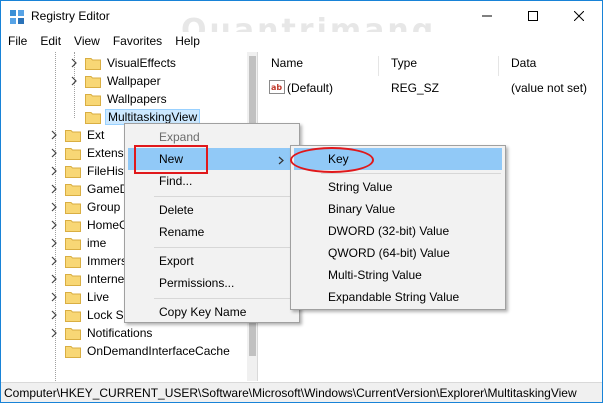  Describe the element at coordinates (85, 207) in the screenshot. I see `tree-item: Group` at that location.